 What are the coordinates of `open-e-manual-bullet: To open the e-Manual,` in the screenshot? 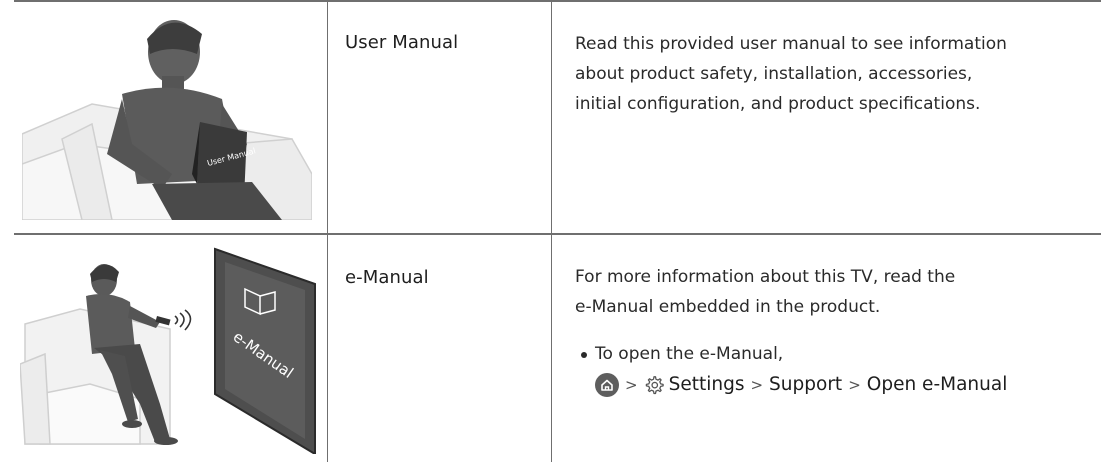 It's located at (836, 354).